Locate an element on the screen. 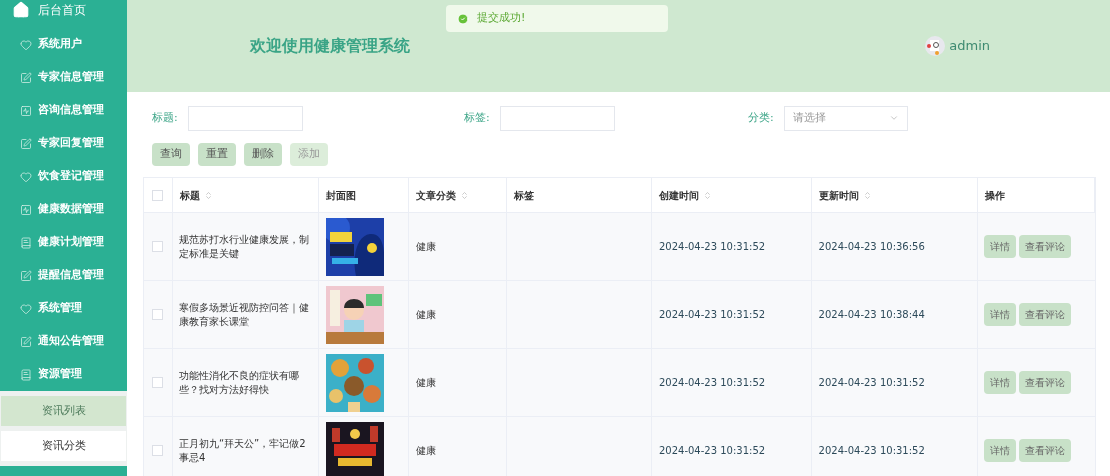 The image size is (1110, 476). column-header: 标签 is located at coordinates (579, 195).